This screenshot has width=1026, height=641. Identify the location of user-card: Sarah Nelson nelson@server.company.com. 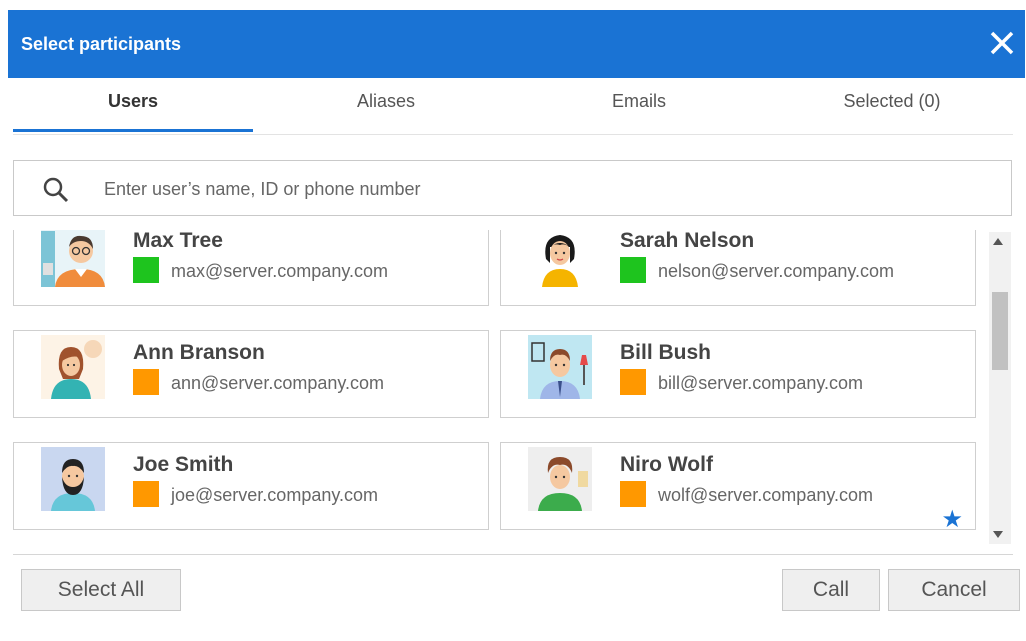
(738, 268).